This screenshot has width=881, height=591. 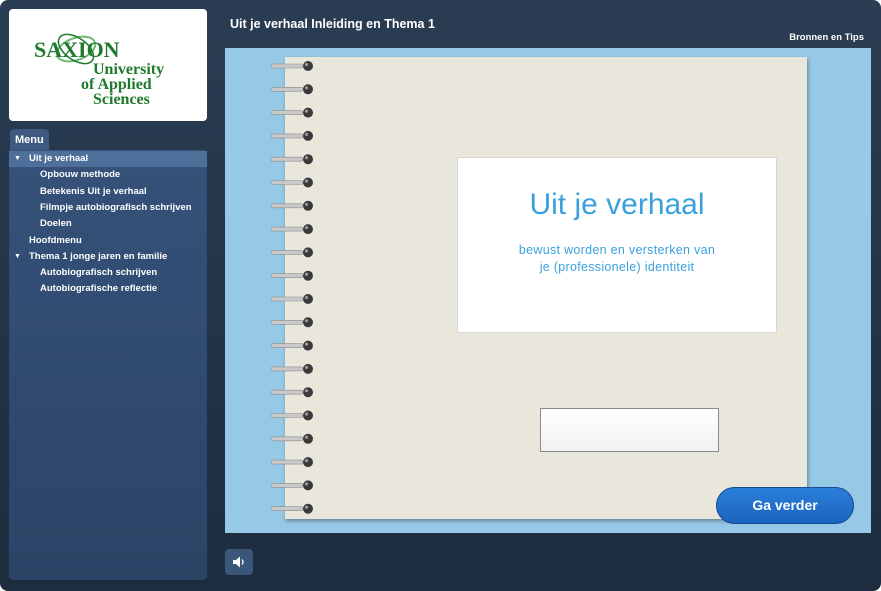 I want to click on menu-item-label: Uit je verhaal, so click(x=59, y=158).